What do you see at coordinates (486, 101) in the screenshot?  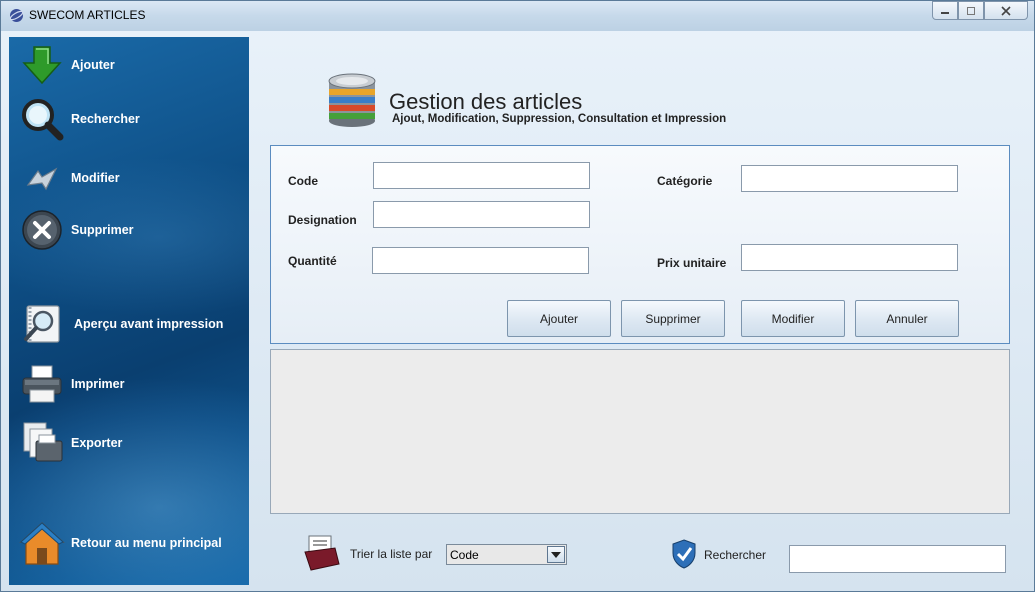 I see `page-title: Gestion des articles` at bounding box center [486, 101].